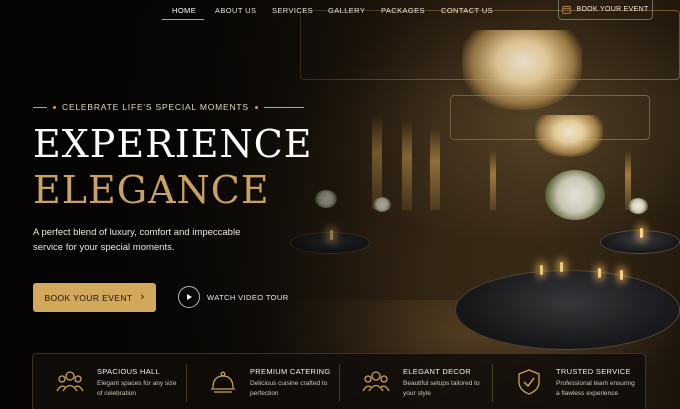  I want to click on watch-video-button: WATCH VIDEO TOUR, so click(233, 297).